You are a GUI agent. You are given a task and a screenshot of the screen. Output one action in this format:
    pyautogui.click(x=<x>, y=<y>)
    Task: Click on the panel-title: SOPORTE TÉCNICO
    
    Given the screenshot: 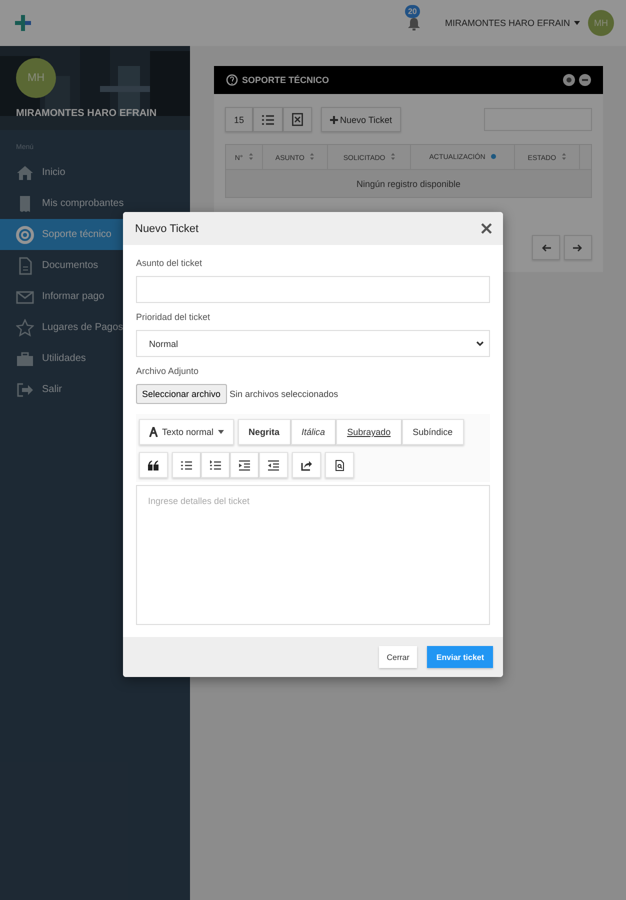 What is the action you would take?
    pyautogui.click(x=286, y=80)
    